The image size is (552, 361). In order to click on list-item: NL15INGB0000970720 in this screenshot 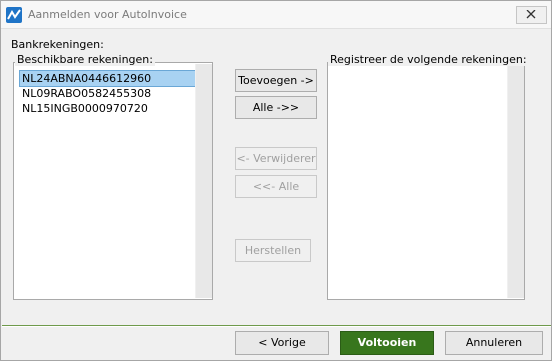, I will do `click(85, 108)`.